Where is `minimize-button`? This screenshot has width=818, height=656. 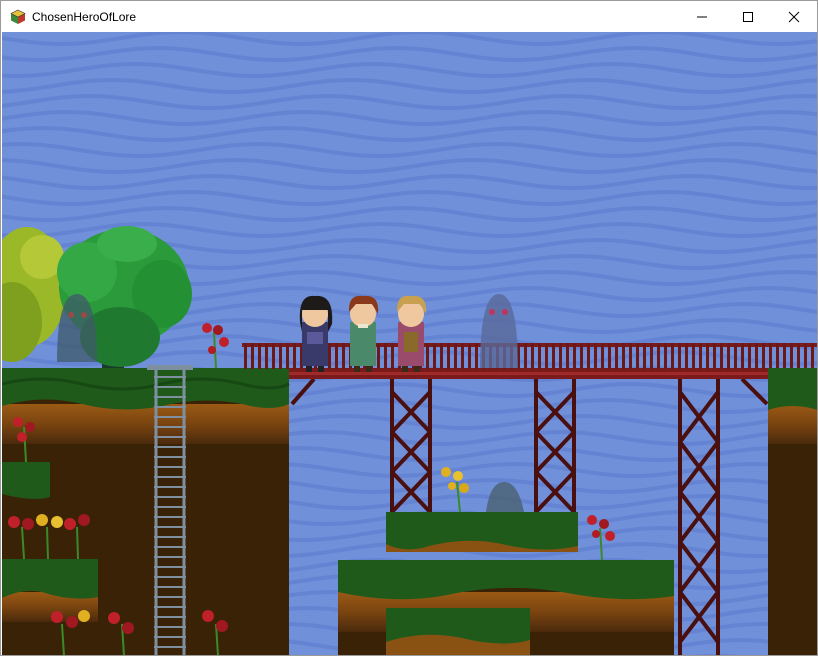
minimize-button is located at coordinates (702, 16).